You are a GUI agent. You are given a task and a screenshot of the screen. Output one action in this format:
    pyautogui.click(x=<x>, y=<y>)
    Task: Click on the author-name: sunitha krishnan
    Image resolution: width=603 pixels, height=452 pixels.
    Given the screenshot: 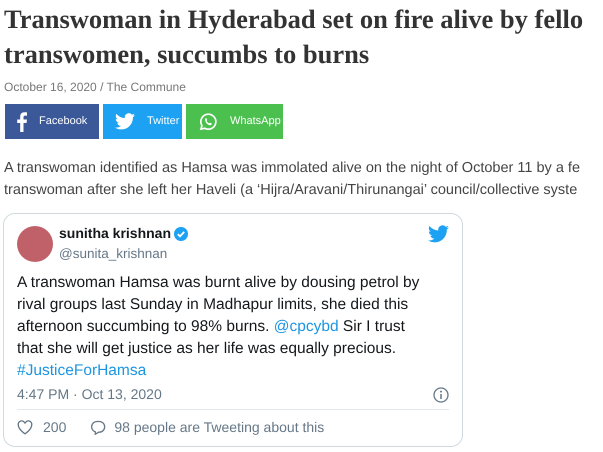 What is the action you would take?
    pyautogui.click(x=115, y=233)
    